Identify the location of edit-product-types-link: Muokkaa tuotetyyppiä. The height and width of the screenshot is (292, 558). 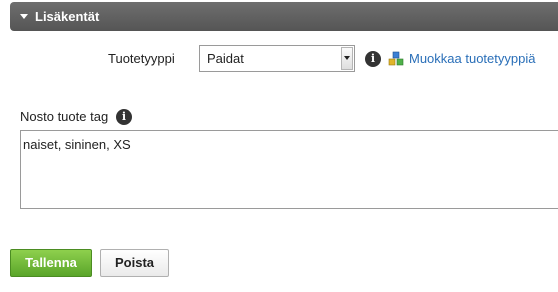
(472, 58).